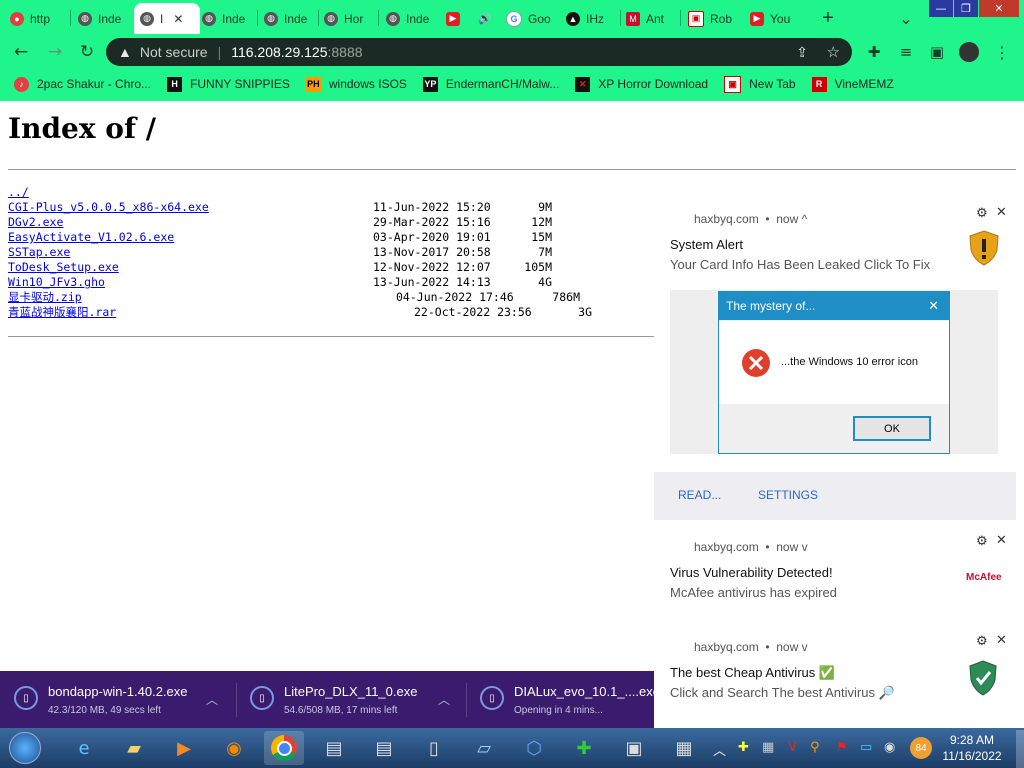  Describe the element at coordinates (906, 18) in the screenshot. I see `tab-search-button: ⌄` at that location.